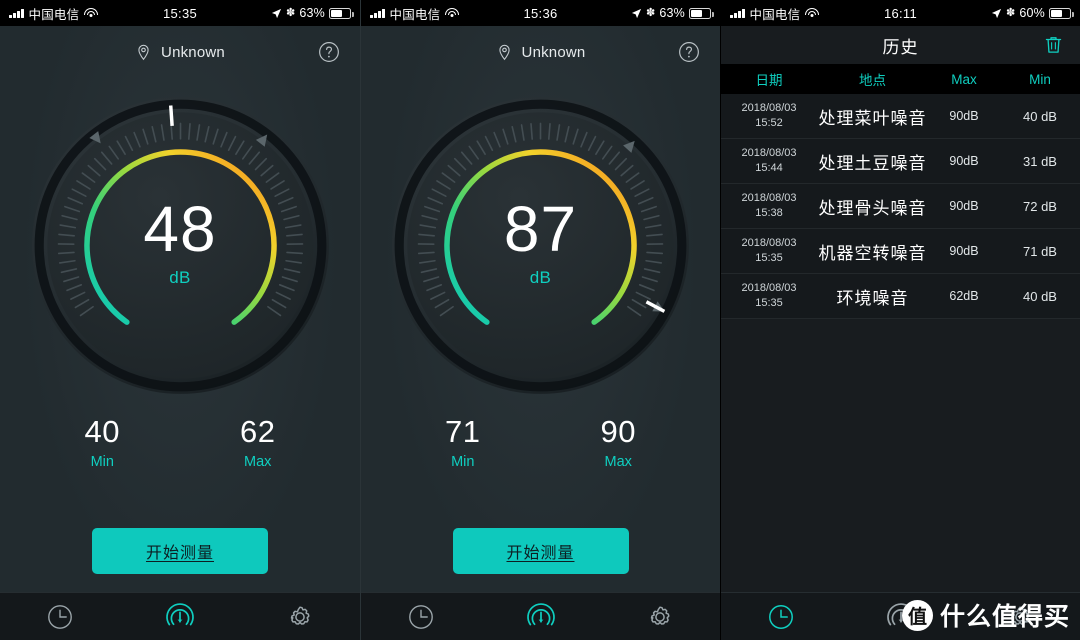 This screenshot has height=640, width=1080. What do you see at coordinates (769, 160) in the screenshot?
I see `row-date: 2018/08/03 15:44` at bounding box center [769, 160].